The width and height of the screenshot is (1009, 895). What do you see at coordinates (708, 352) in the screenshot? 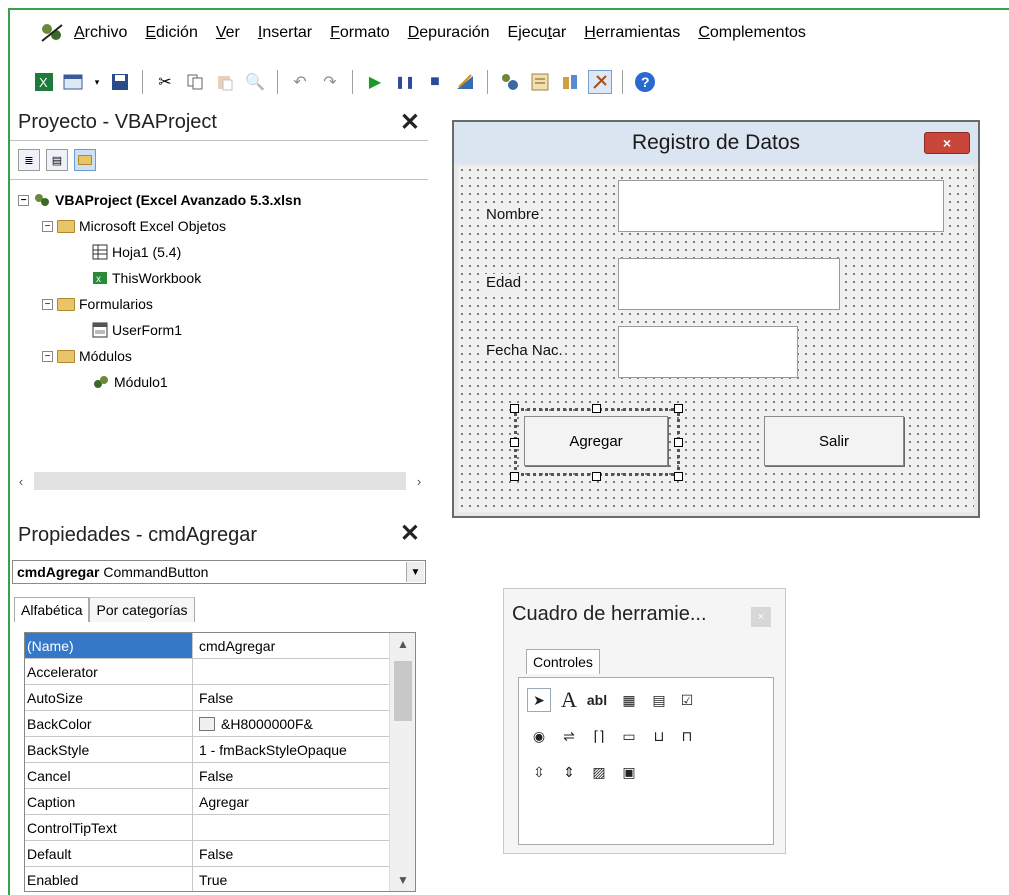
I see `textbox-fecha-nac` at bounding box center [708, 352].